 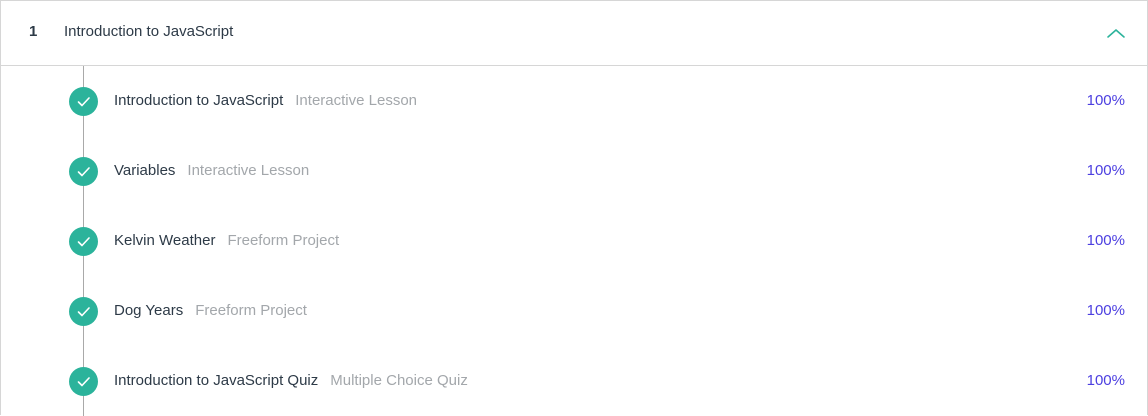 I want to click on lesson-name: Dog Years, so click(x=148, y=310).